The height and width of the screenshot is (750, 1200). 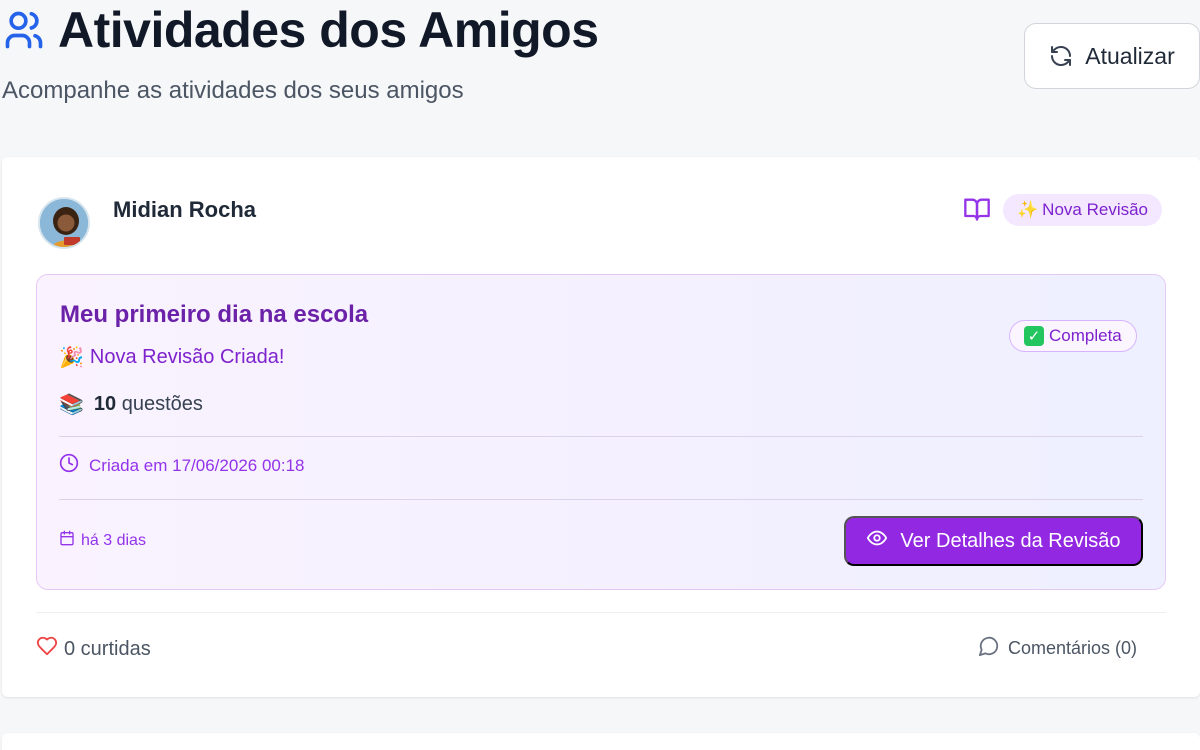 What do you see at coordinates (187, 356) in the screenshot?
I see `event-text: Nova Revisão Criada!` at bounding box center [187, 356].